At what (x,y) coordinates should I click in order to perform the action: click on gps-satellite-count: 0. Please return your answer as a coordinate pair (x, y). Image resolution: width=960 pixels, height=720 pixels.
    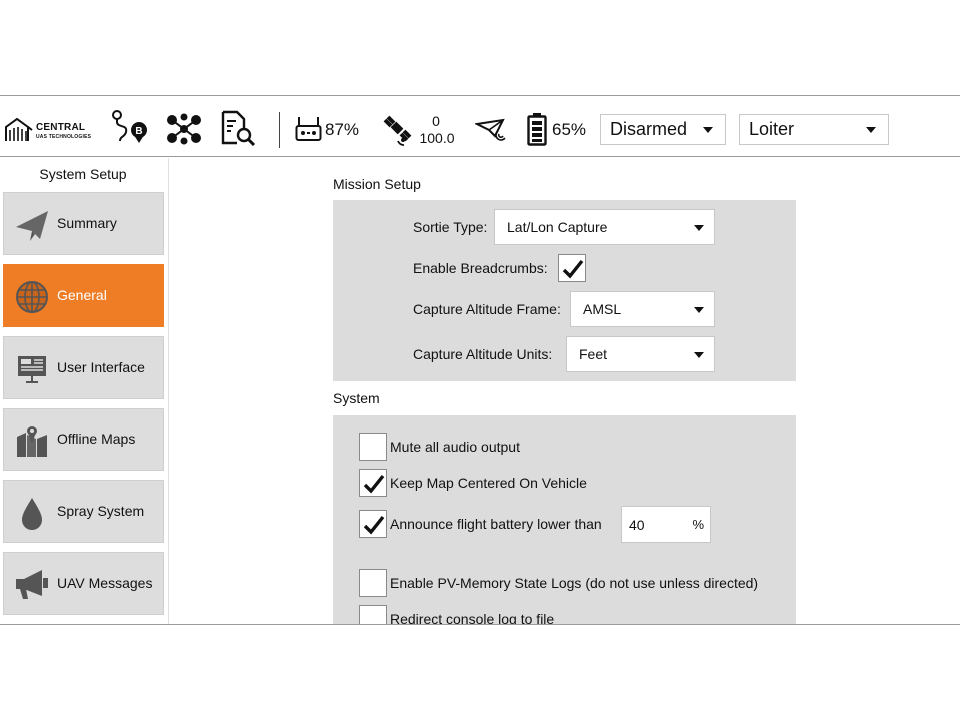
    Looking at the image, I should click on (436, 121).